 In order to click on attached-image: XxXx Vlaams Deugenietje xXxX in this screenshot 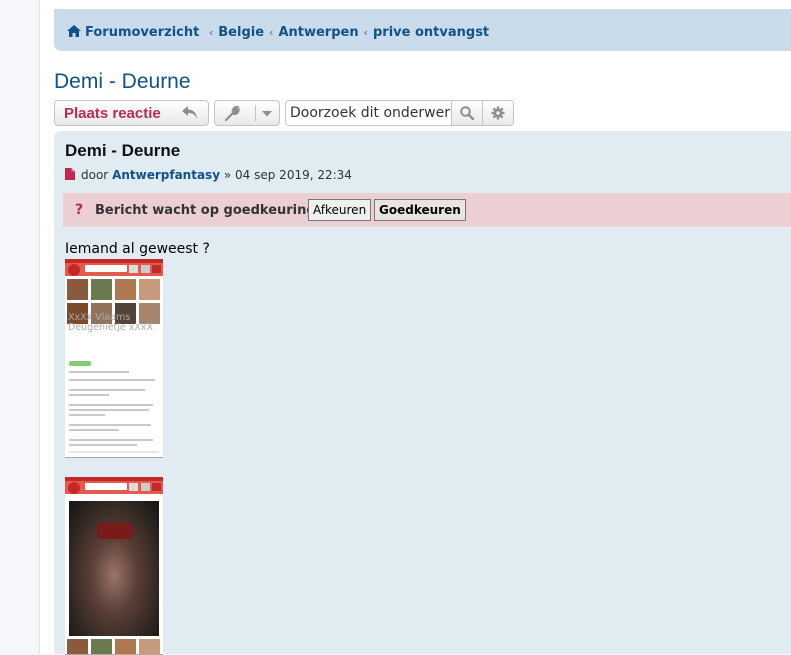, I will do `click(114, 358)`.